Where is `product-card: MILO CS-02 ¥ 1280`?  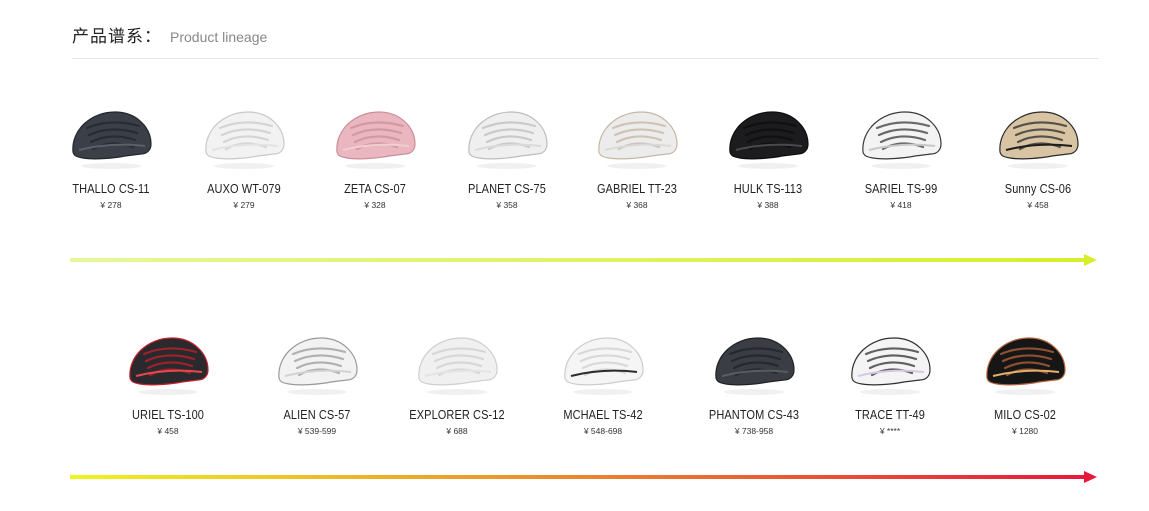
product-card: MILO CS-02 ¥ 1280 is located at coordinates (1025, 381).